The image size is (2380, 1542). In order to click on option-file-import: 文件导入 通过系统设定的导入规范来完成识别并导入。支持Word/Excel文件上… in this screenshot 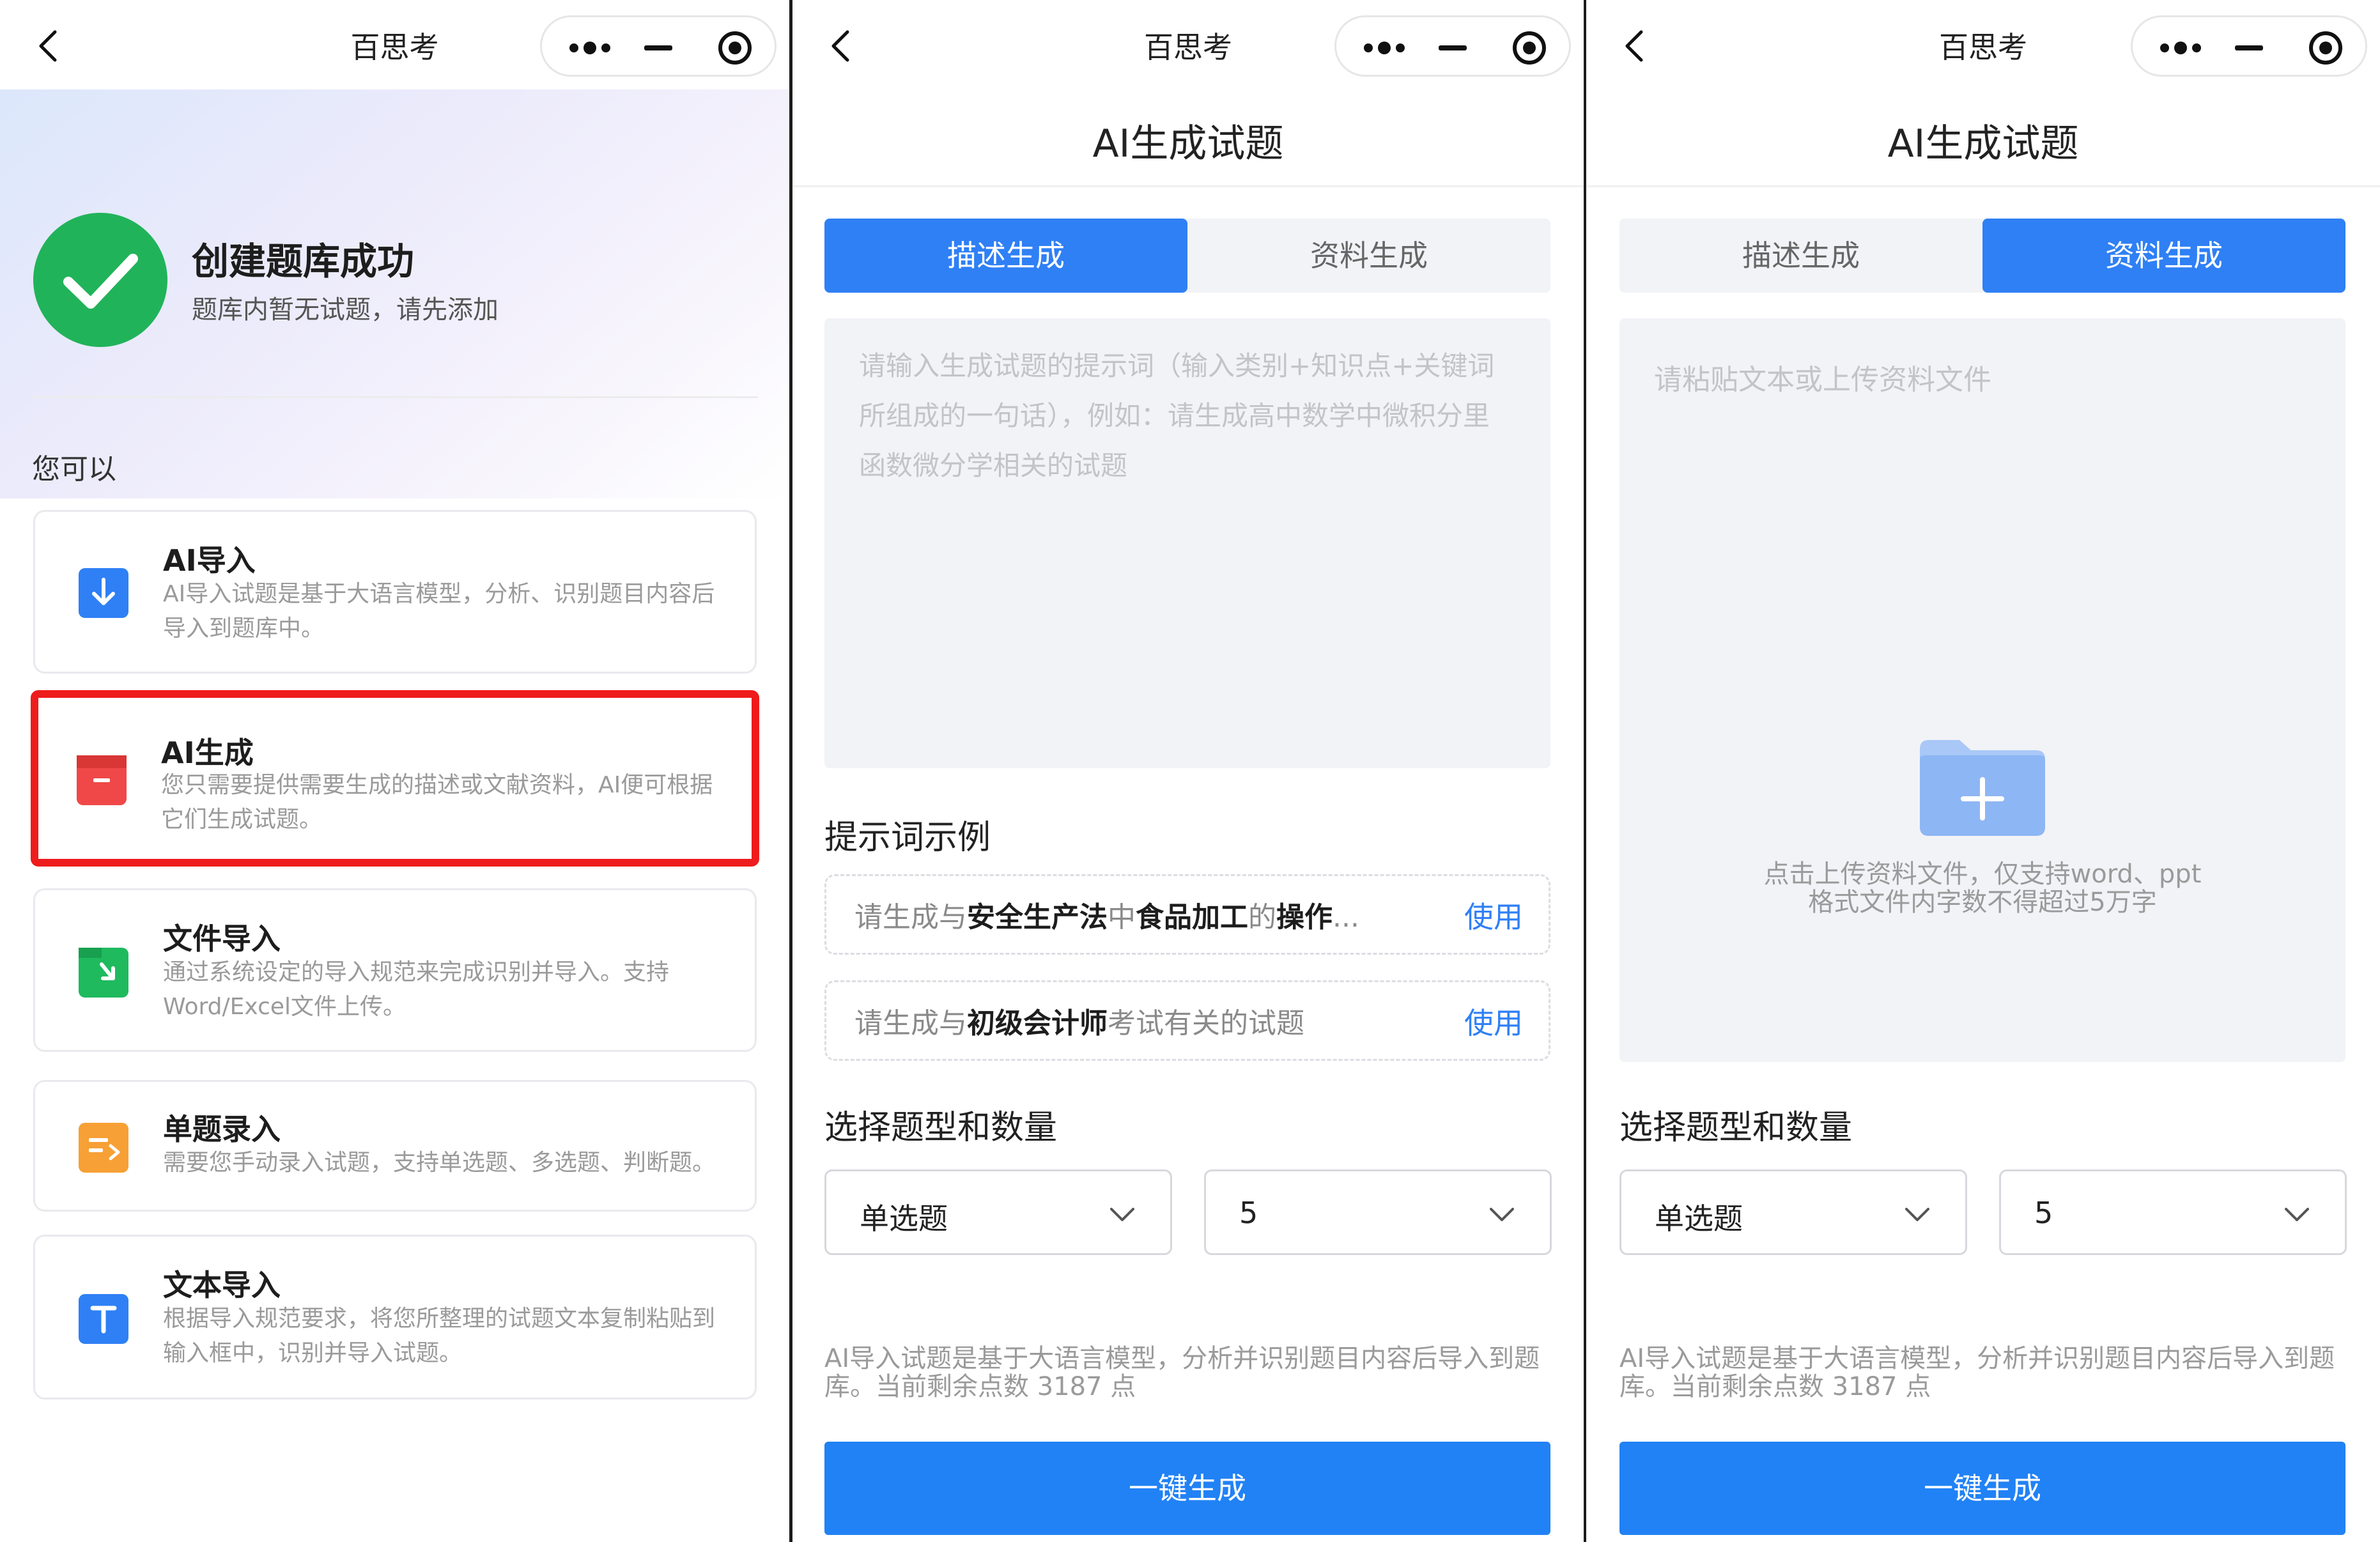, I will do `click(395, 970)`.